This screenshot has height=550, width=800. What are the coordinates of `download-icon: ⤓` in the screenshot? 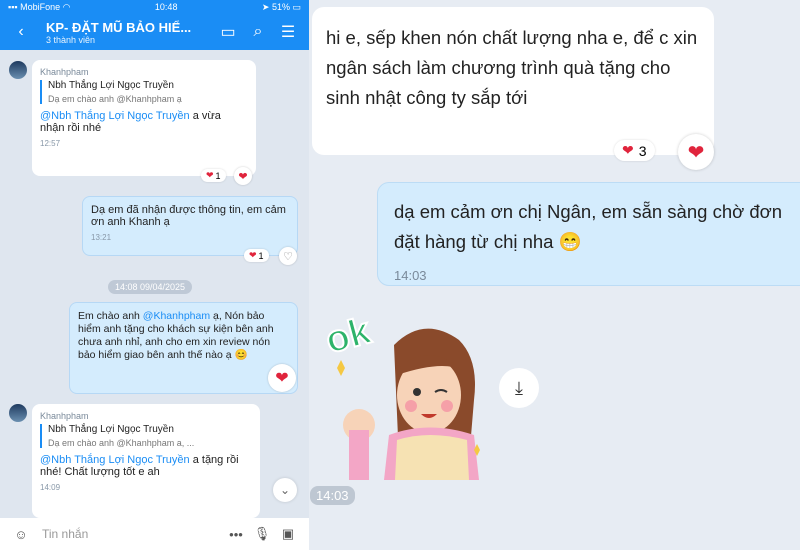 It's located at (519, 387).